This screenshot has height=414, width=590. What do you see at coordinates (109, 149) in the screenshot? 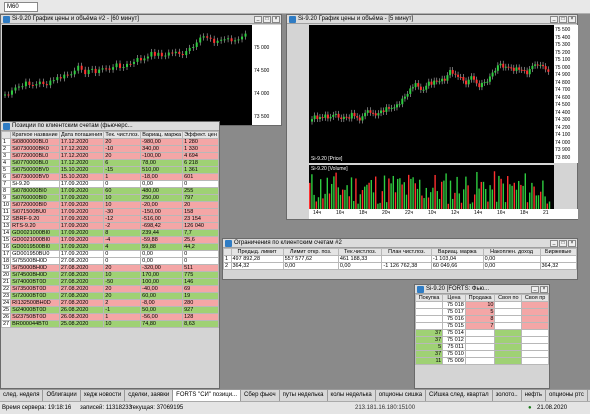
I see `table-row: 2 Si0730000BK0 17.12.2020 -10 340,00 1 330` at bounding box center [109, 149].